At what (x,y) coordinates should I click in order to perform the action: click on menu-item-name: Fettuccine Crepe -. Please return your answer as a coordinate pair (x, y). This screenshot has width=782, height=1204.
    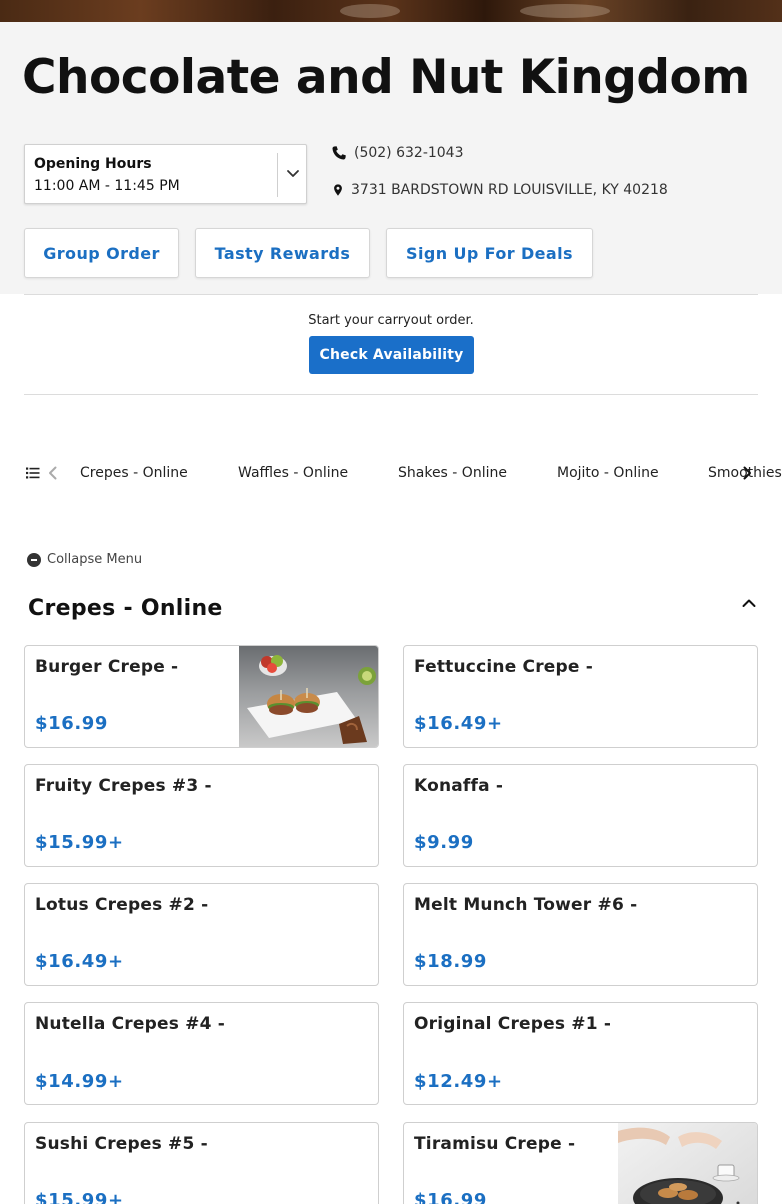
    Looking at the image, I should click on (504, 667).